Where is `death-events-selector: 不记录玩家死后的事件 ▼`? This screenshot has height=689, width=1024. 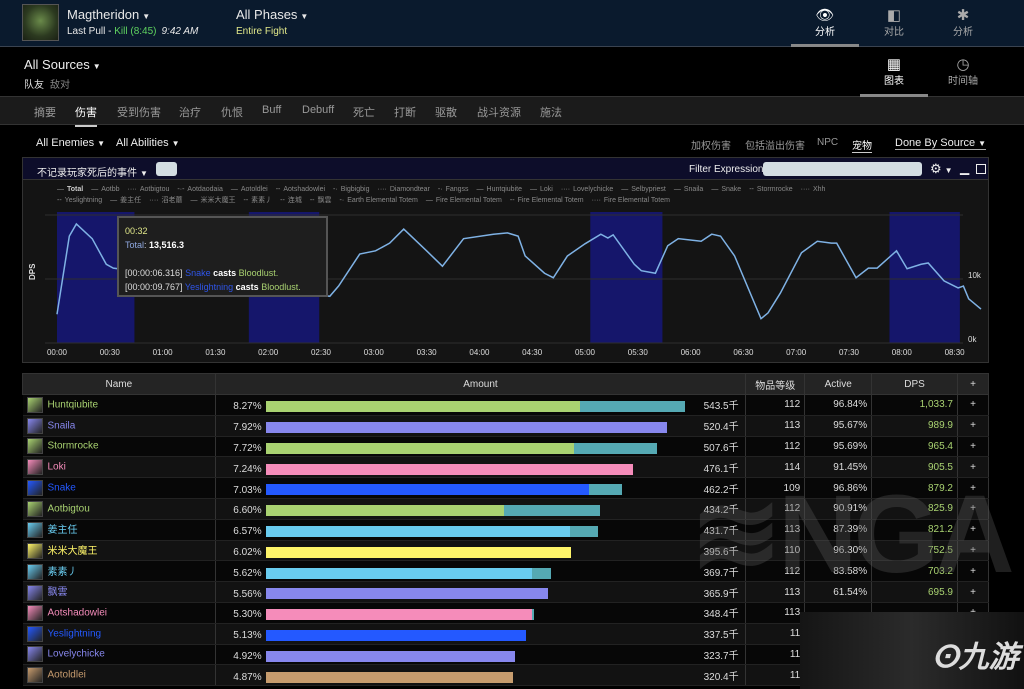 death-events-selector: 不记录玩家死后的事件 ▼ is located at coordinates (92, 171).